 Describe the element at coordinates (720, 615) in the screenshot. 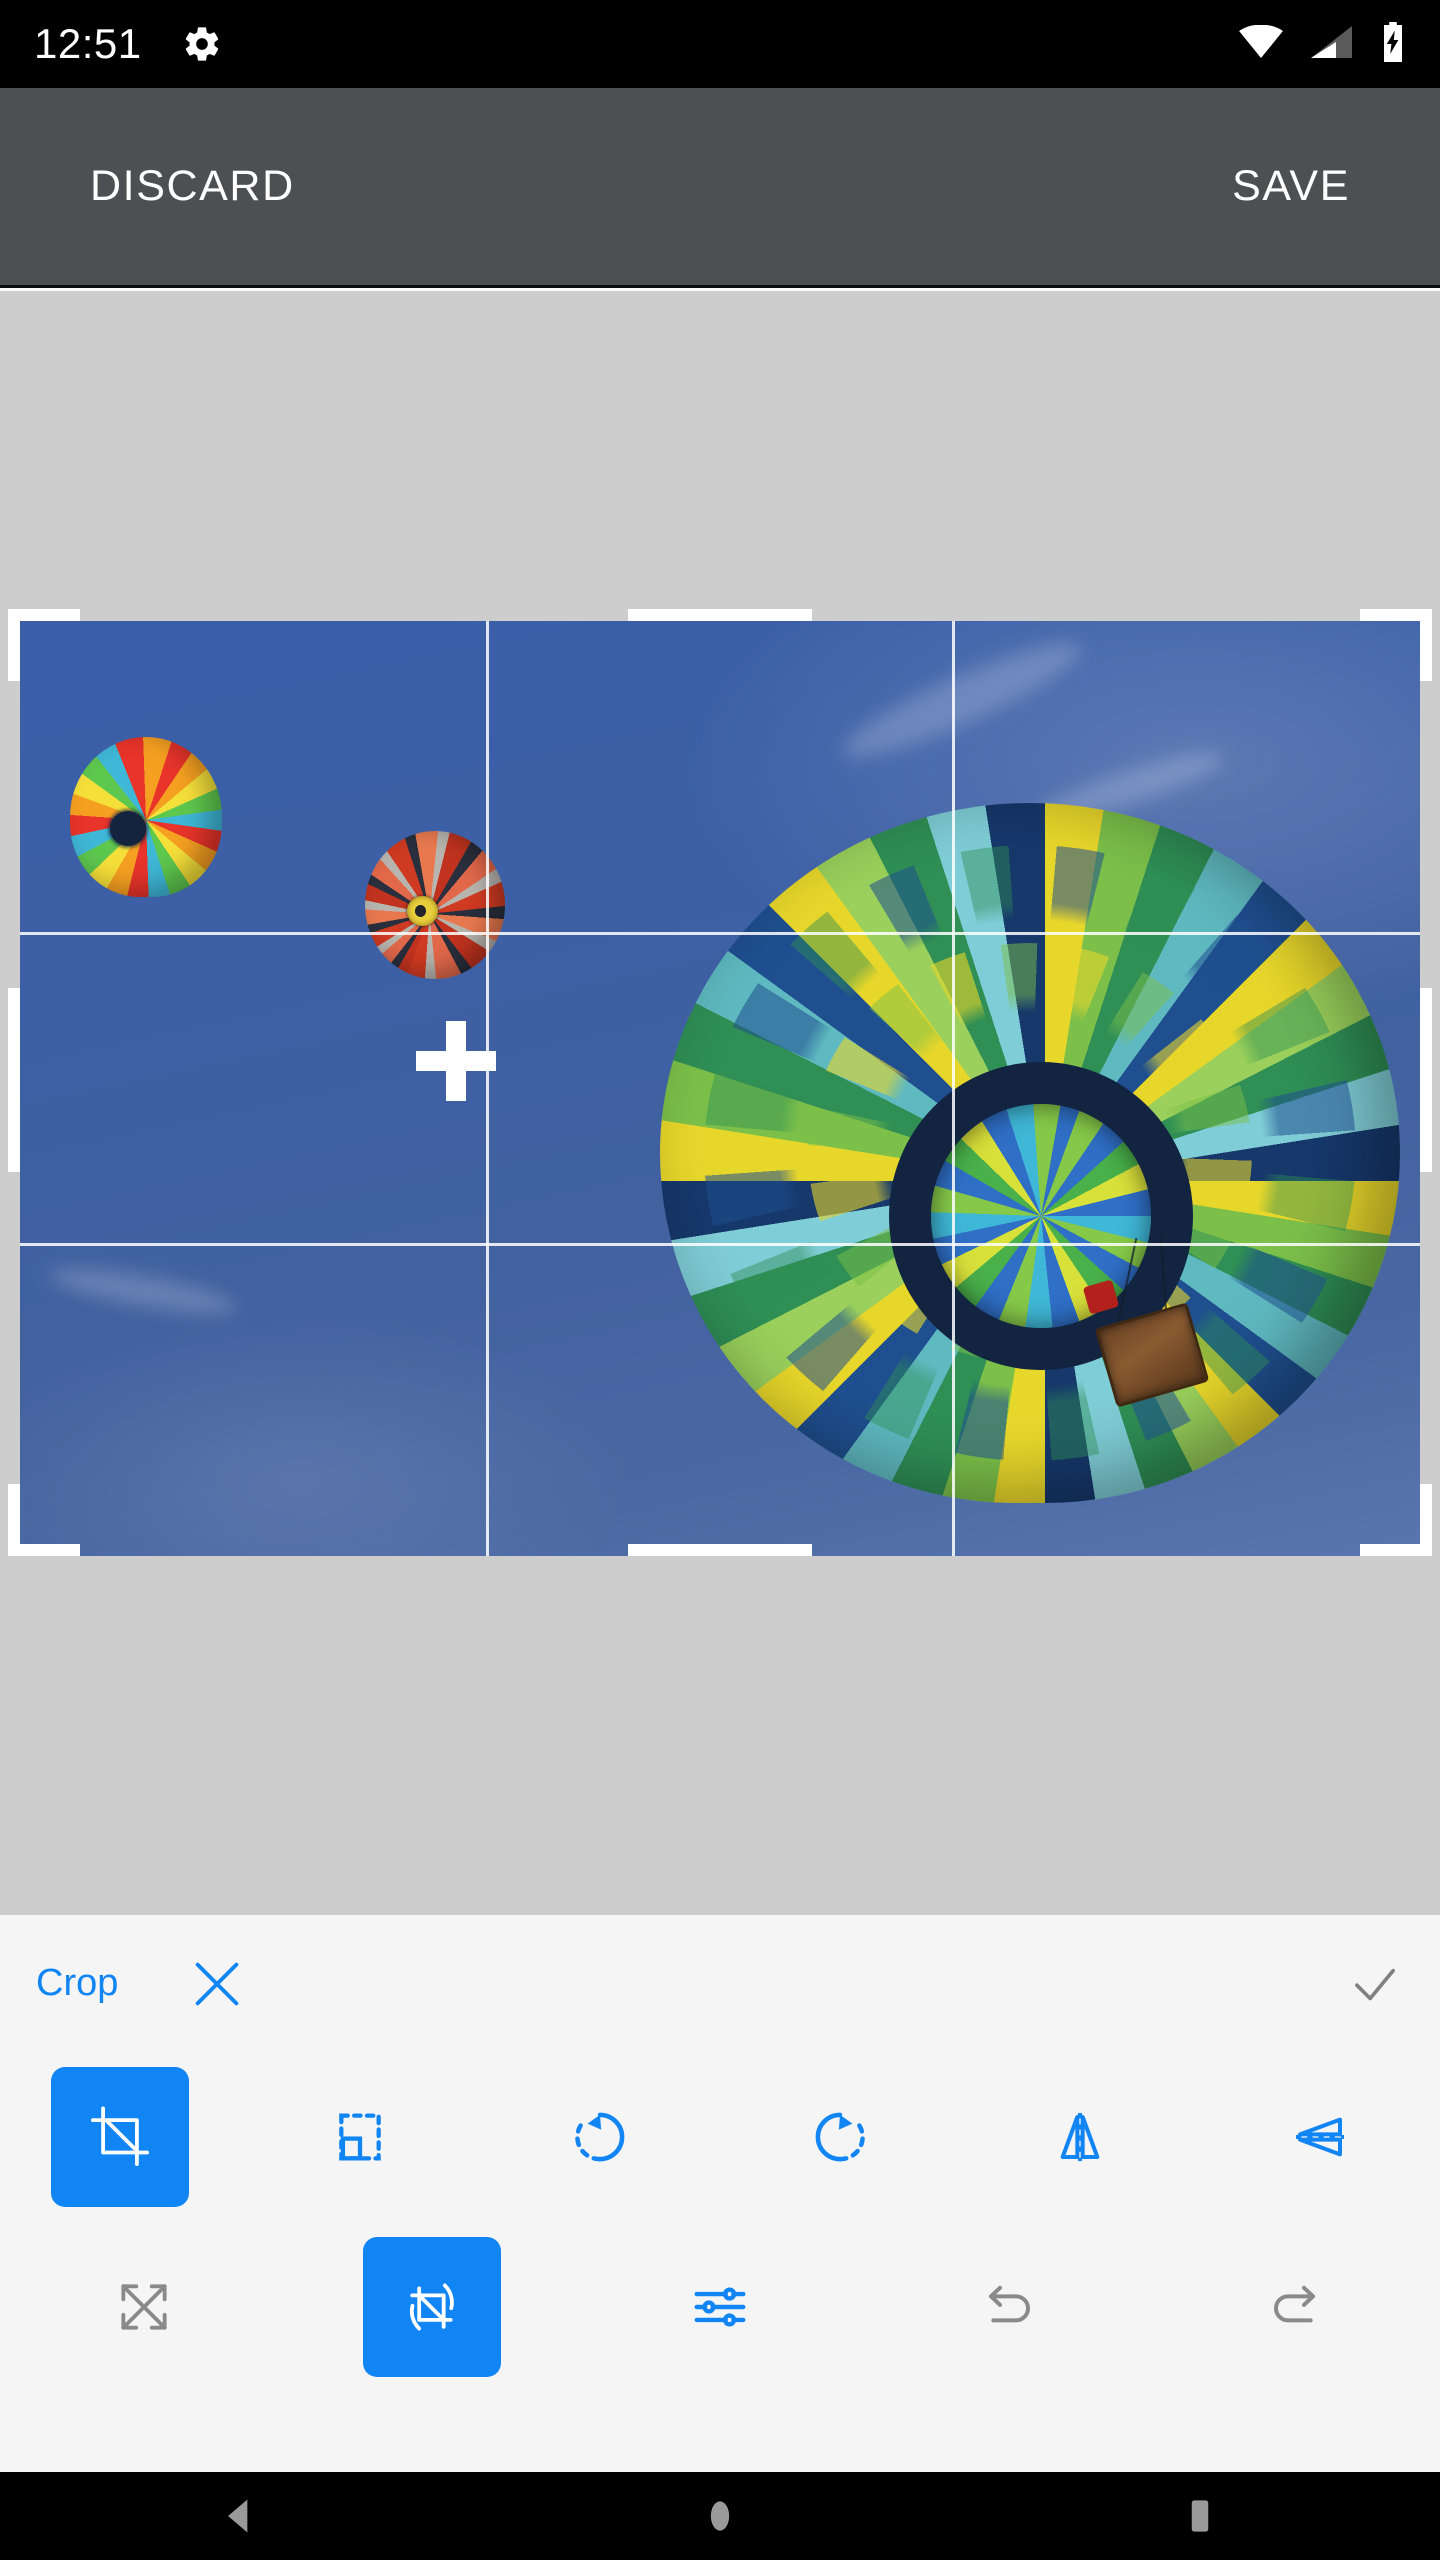

I see `crop-handle-top-center` at that location.